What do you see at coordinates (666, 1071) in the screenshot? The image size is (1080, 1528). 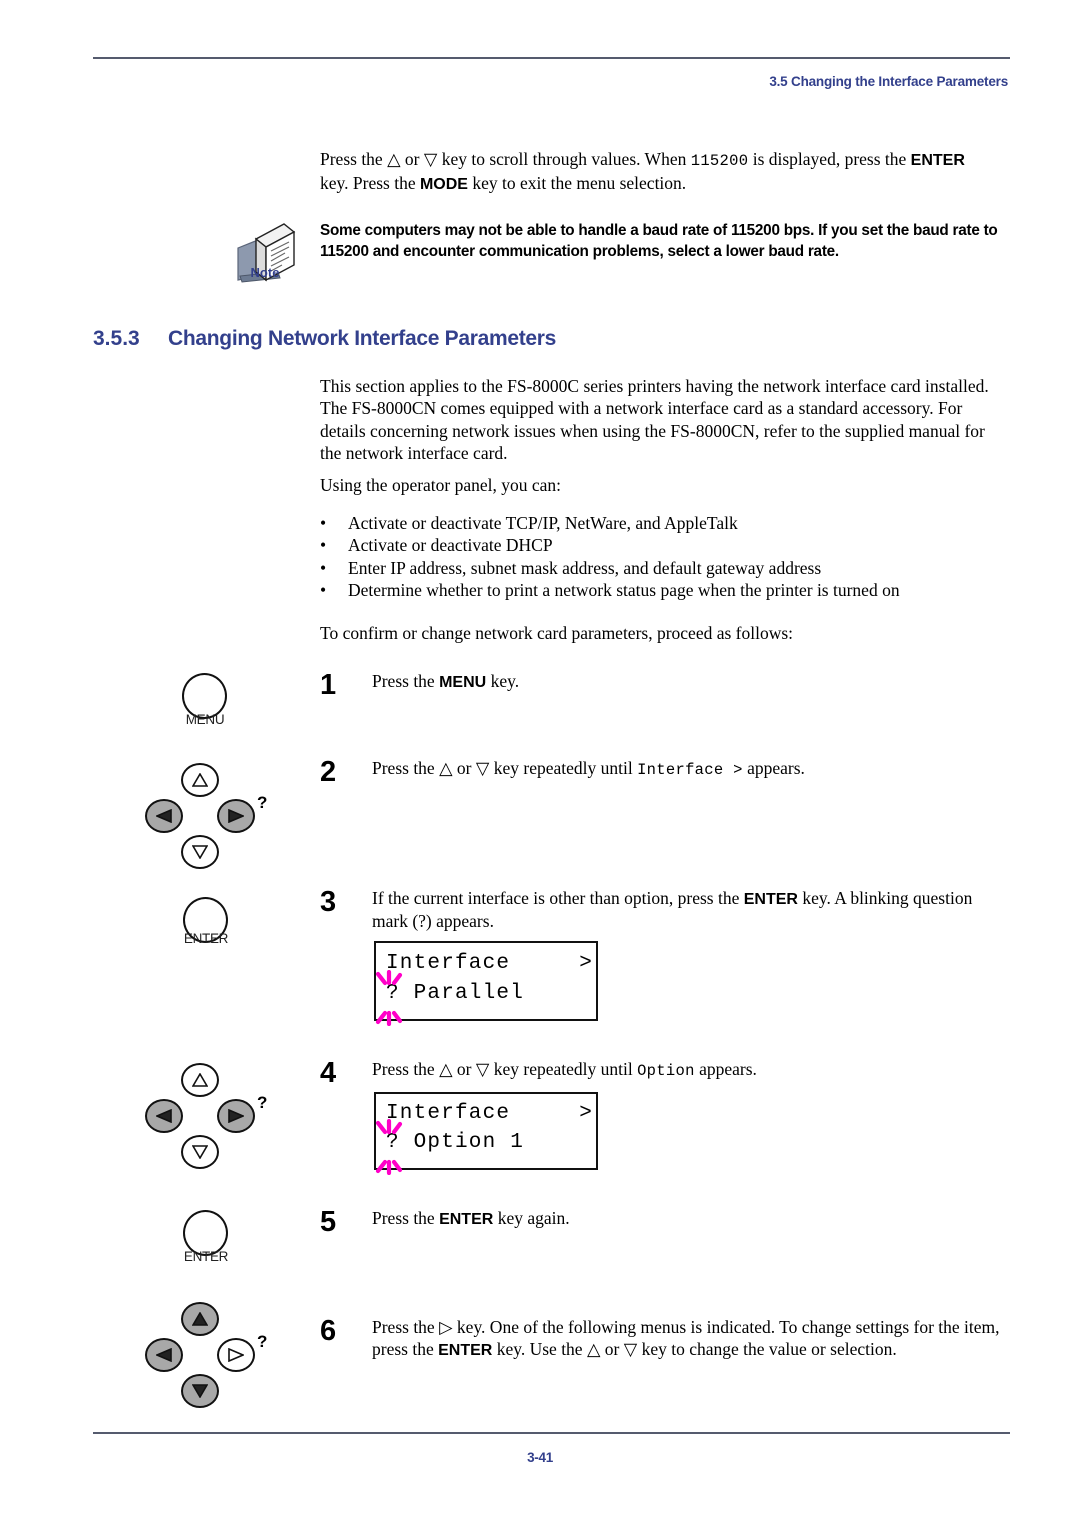 I see `step4-mono-value: Option` at bounding box center [666, 1071].